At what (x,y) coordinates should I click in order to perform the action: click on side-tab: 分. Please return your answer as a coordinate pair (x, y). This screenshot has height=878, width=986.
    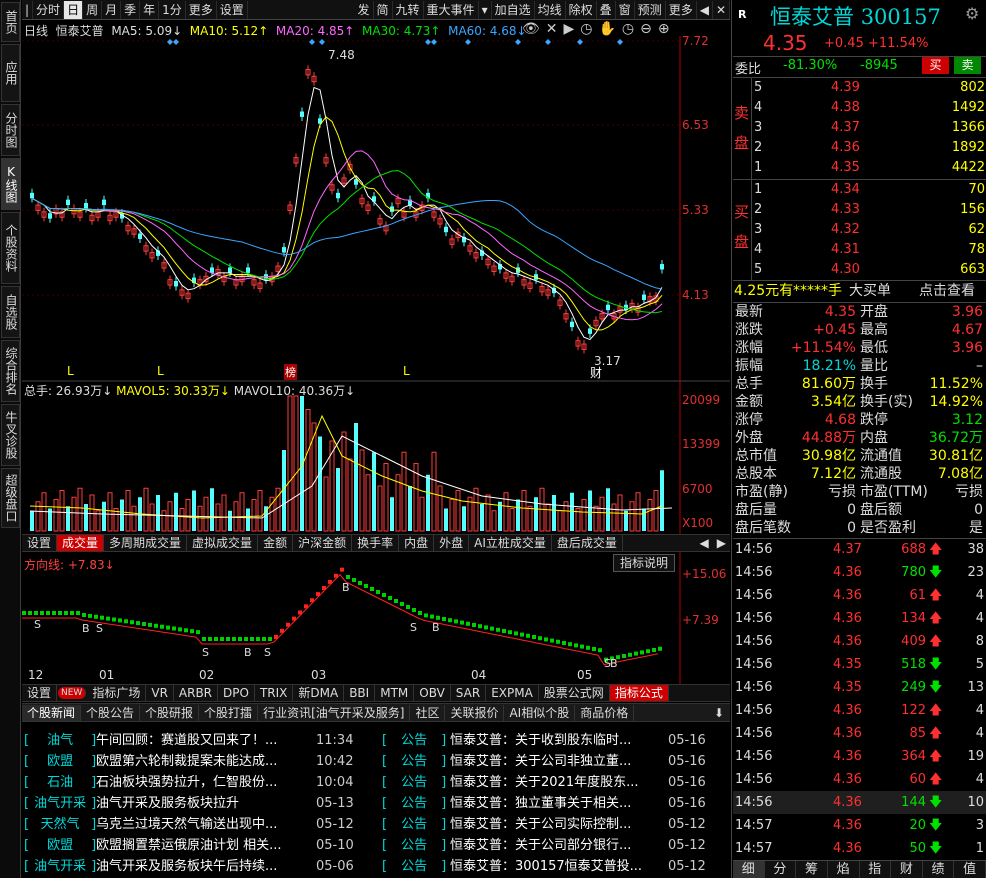
    Looking at the image, I should click on (781, 869).